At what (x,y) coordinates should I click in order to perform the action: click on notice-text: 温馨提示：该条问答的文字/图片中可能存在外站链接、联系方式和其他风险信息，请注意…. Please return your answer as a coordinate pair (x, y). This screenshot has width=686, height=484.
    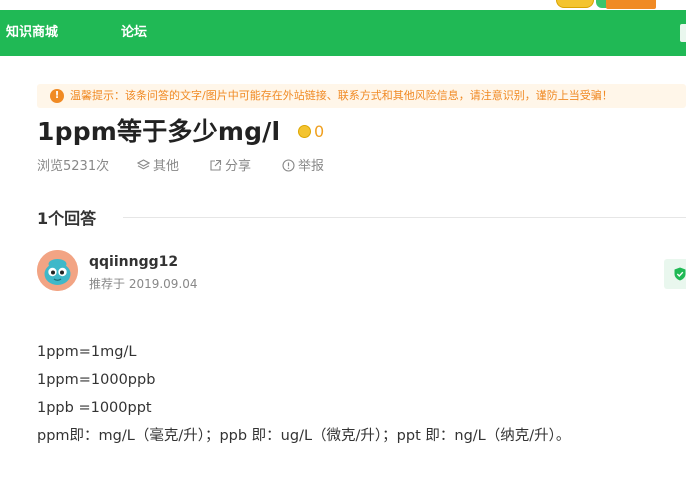
    Looking at the image, I should click on (341, 95).